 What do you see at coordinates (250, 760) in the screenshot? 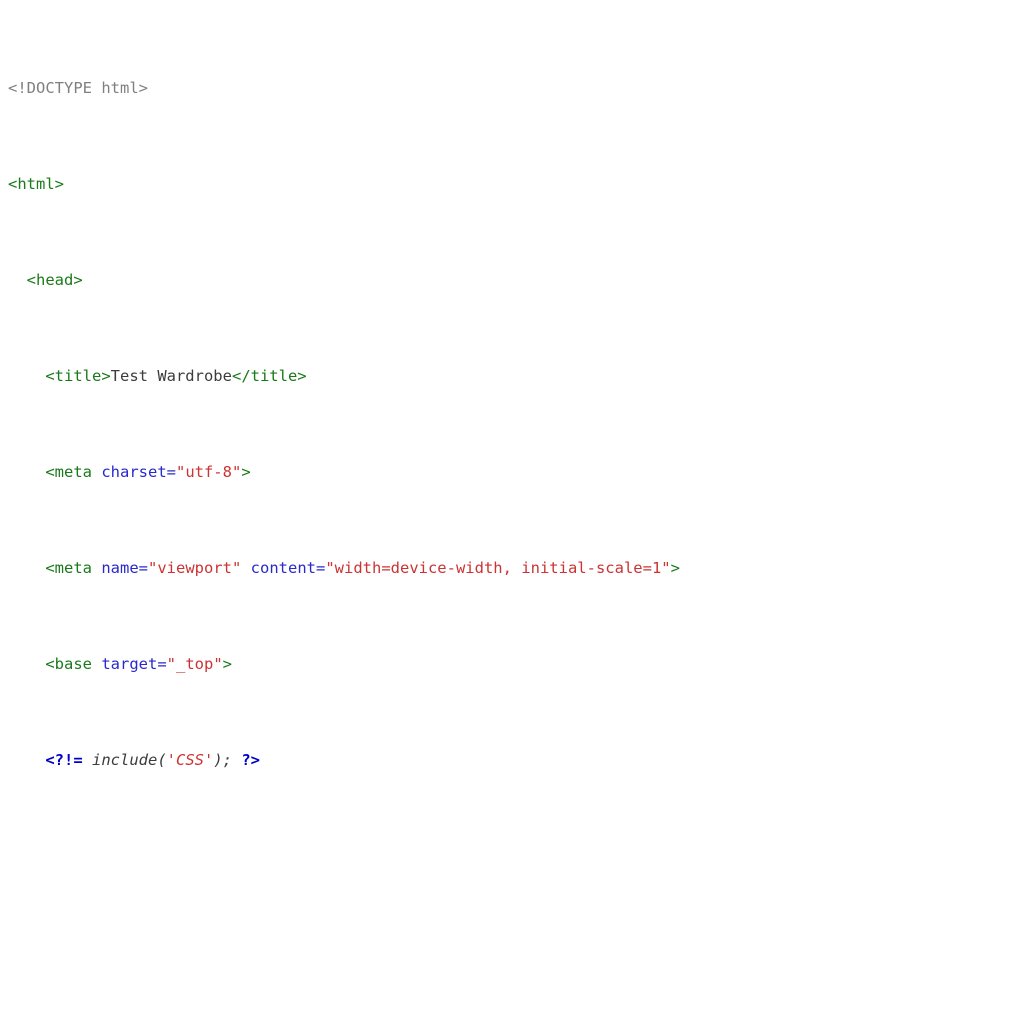
I see `scriptlet-close-token: ?>` at bounding box center [250, 760].